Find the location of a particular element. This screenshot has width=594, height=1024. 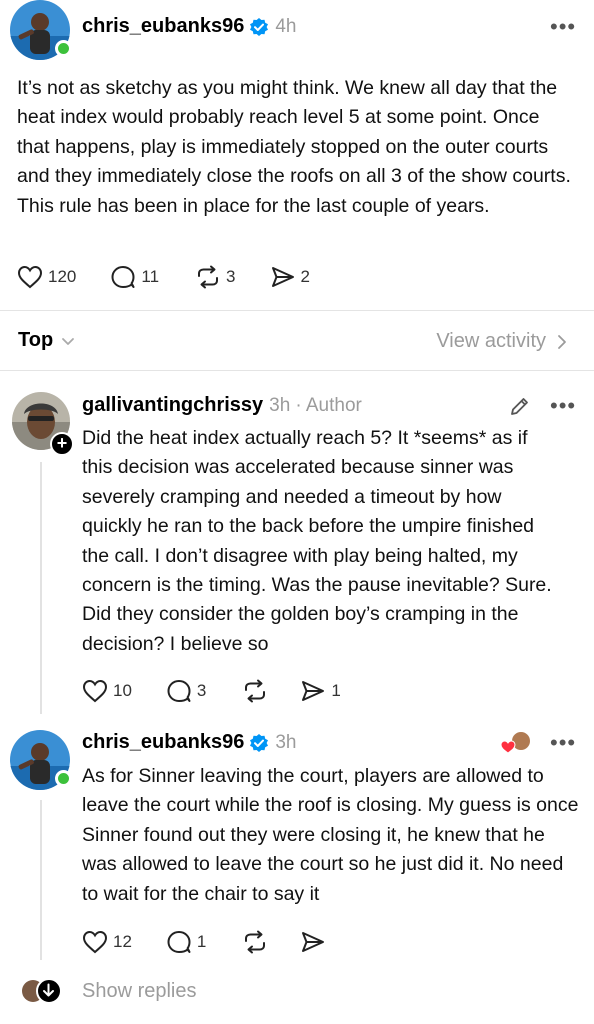

red-heart-badge is located at coordinates (516, 742).